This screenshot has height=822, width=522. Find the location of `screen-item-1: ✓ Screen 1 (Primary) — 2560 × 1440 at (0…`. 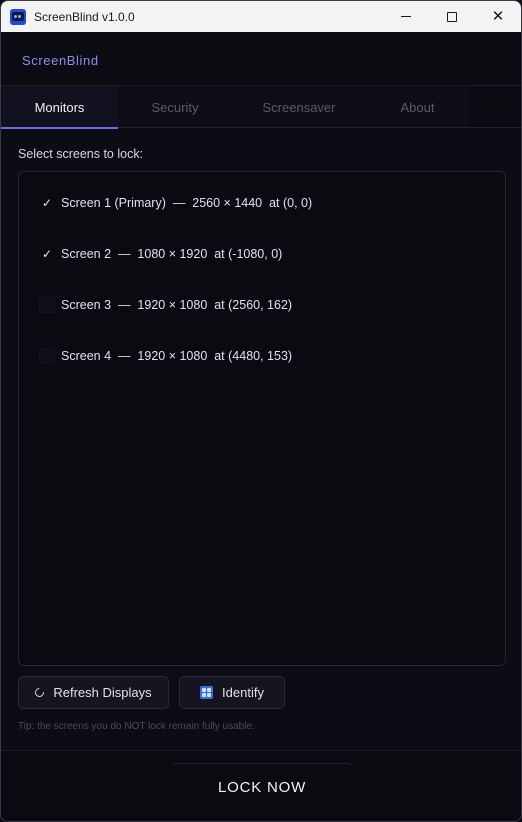

screen-item-1: ✓ Screen 1 (Primary) — 2560 × 1440 at (0… is located at coordinates (262, 203).